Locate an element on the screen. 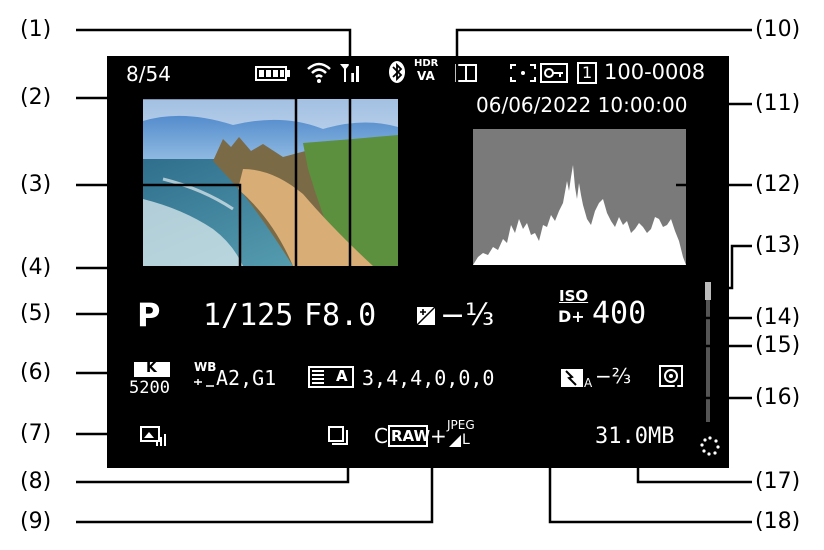 The width and height of the screenshot is (824, 550). callout-12: (12) is located at coordinates (778, 184).